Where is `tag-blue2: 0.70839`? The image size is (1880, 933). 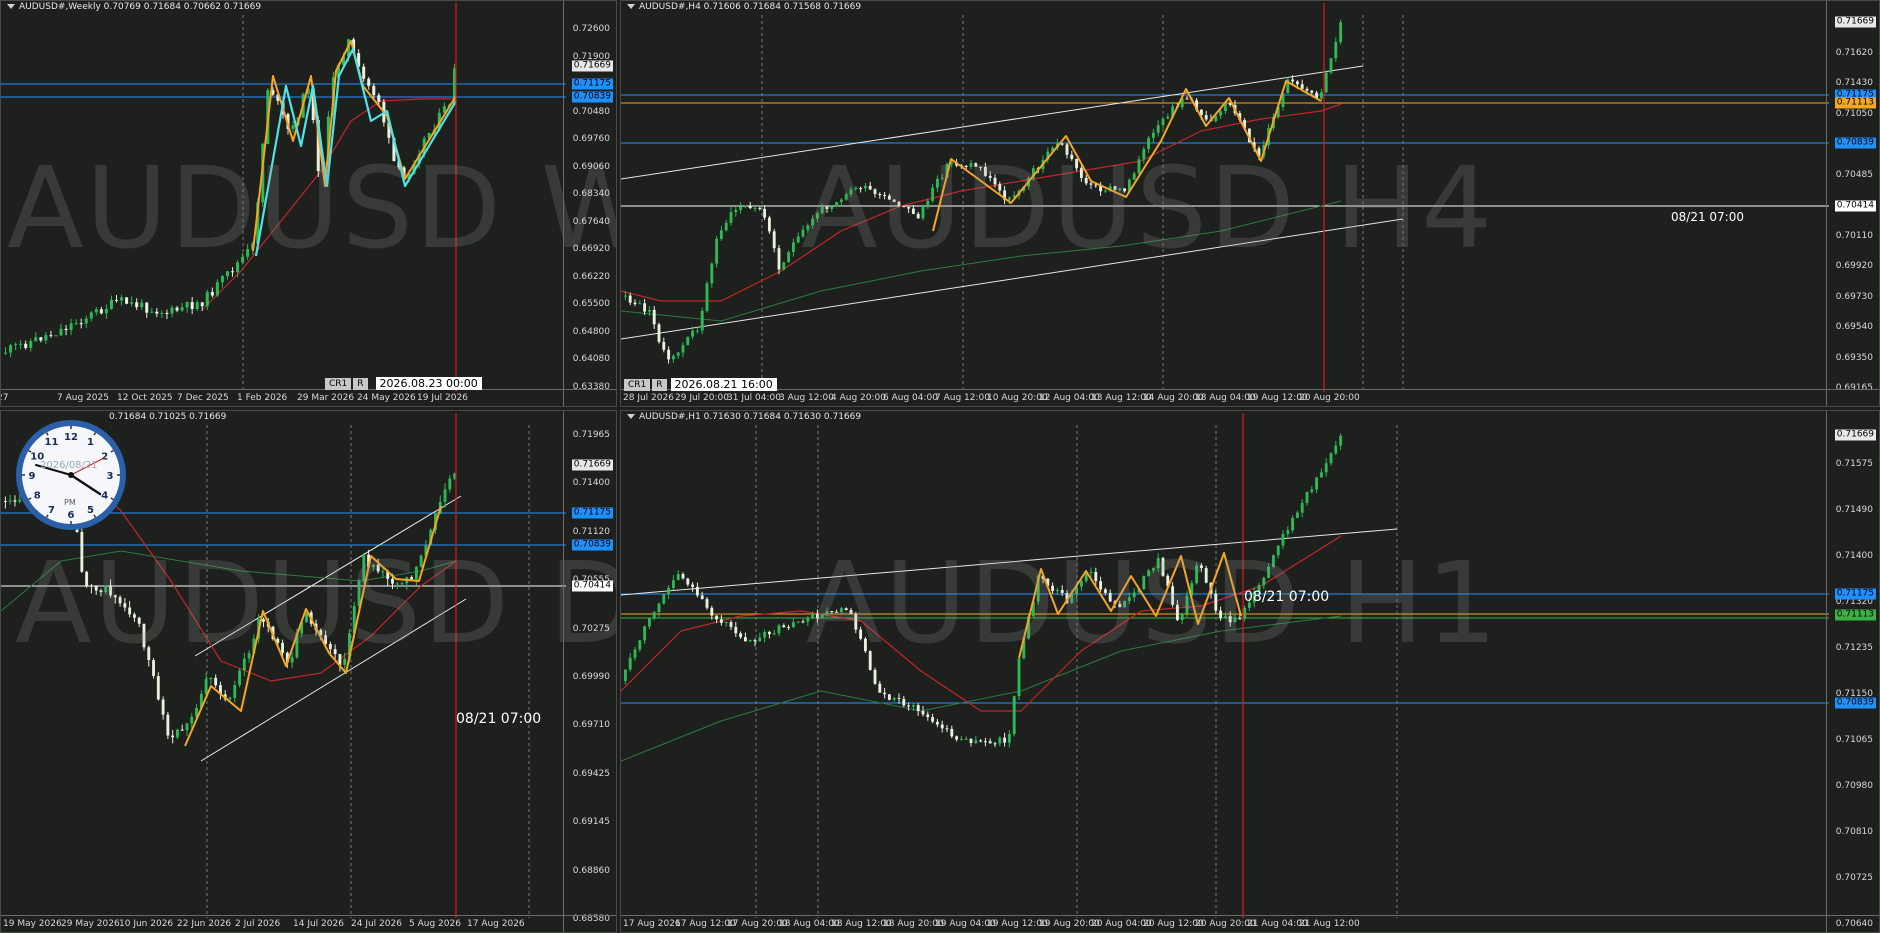 tag-blue2: 0.70839 is located at coordinates (1855, 143).